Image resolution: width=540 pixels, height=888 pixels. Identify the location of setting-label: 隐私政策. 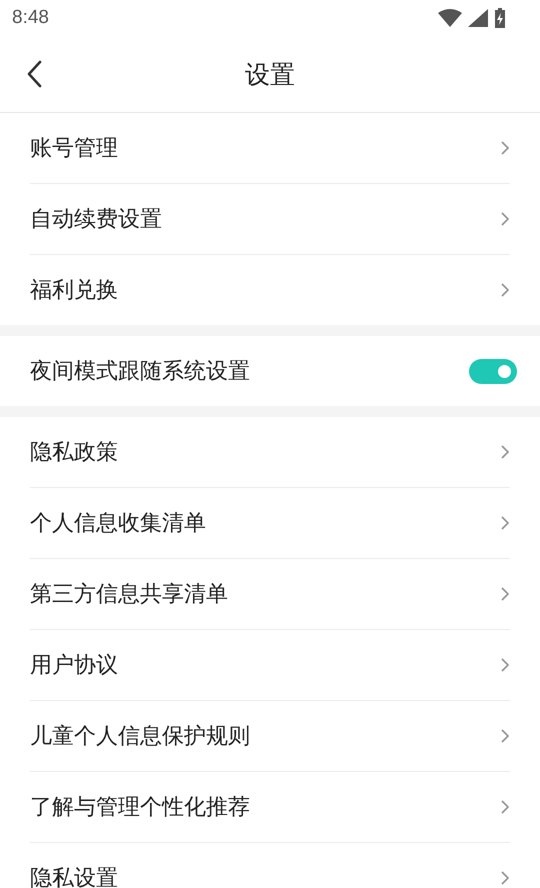
(74, 452).